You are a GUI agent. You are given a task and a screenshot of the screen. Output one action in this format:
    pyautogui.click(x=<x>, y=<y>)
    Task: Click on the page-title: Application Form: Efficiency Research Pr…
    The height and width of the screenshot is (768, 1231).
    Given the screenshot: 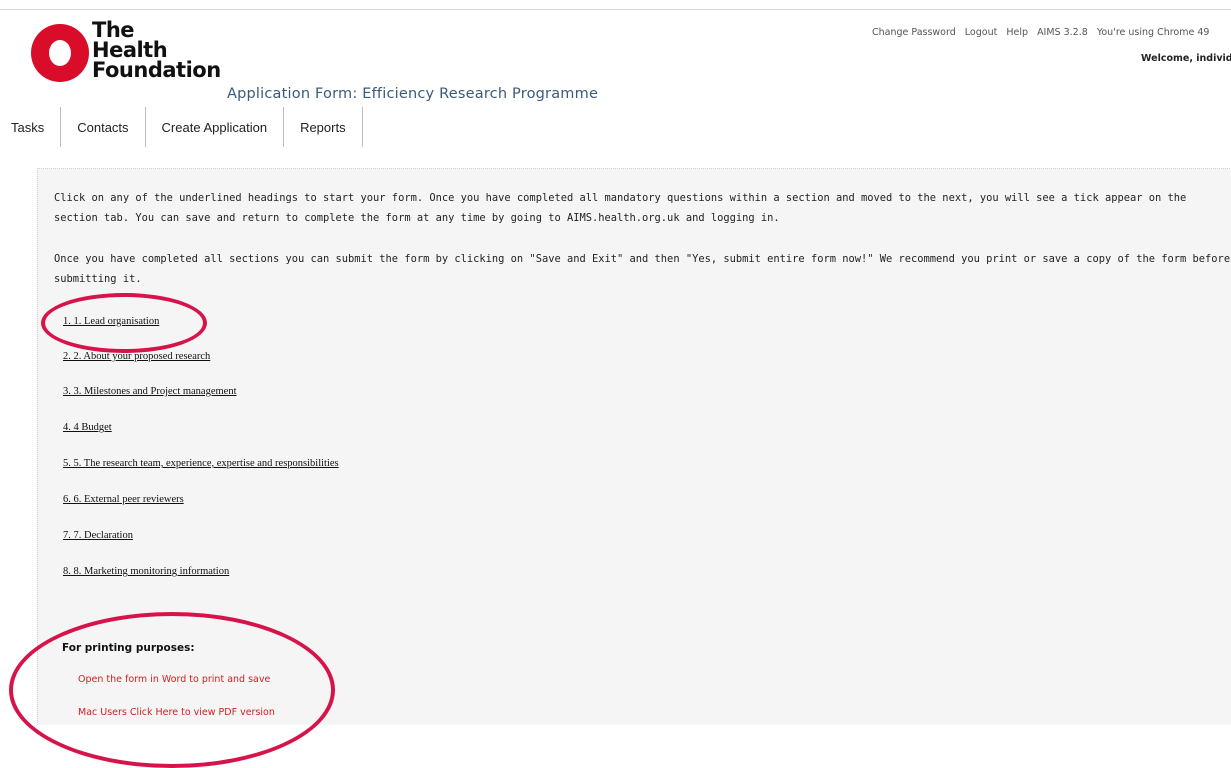 What is the action you would take?
    pyautogui.click(x=413, y=94)
    